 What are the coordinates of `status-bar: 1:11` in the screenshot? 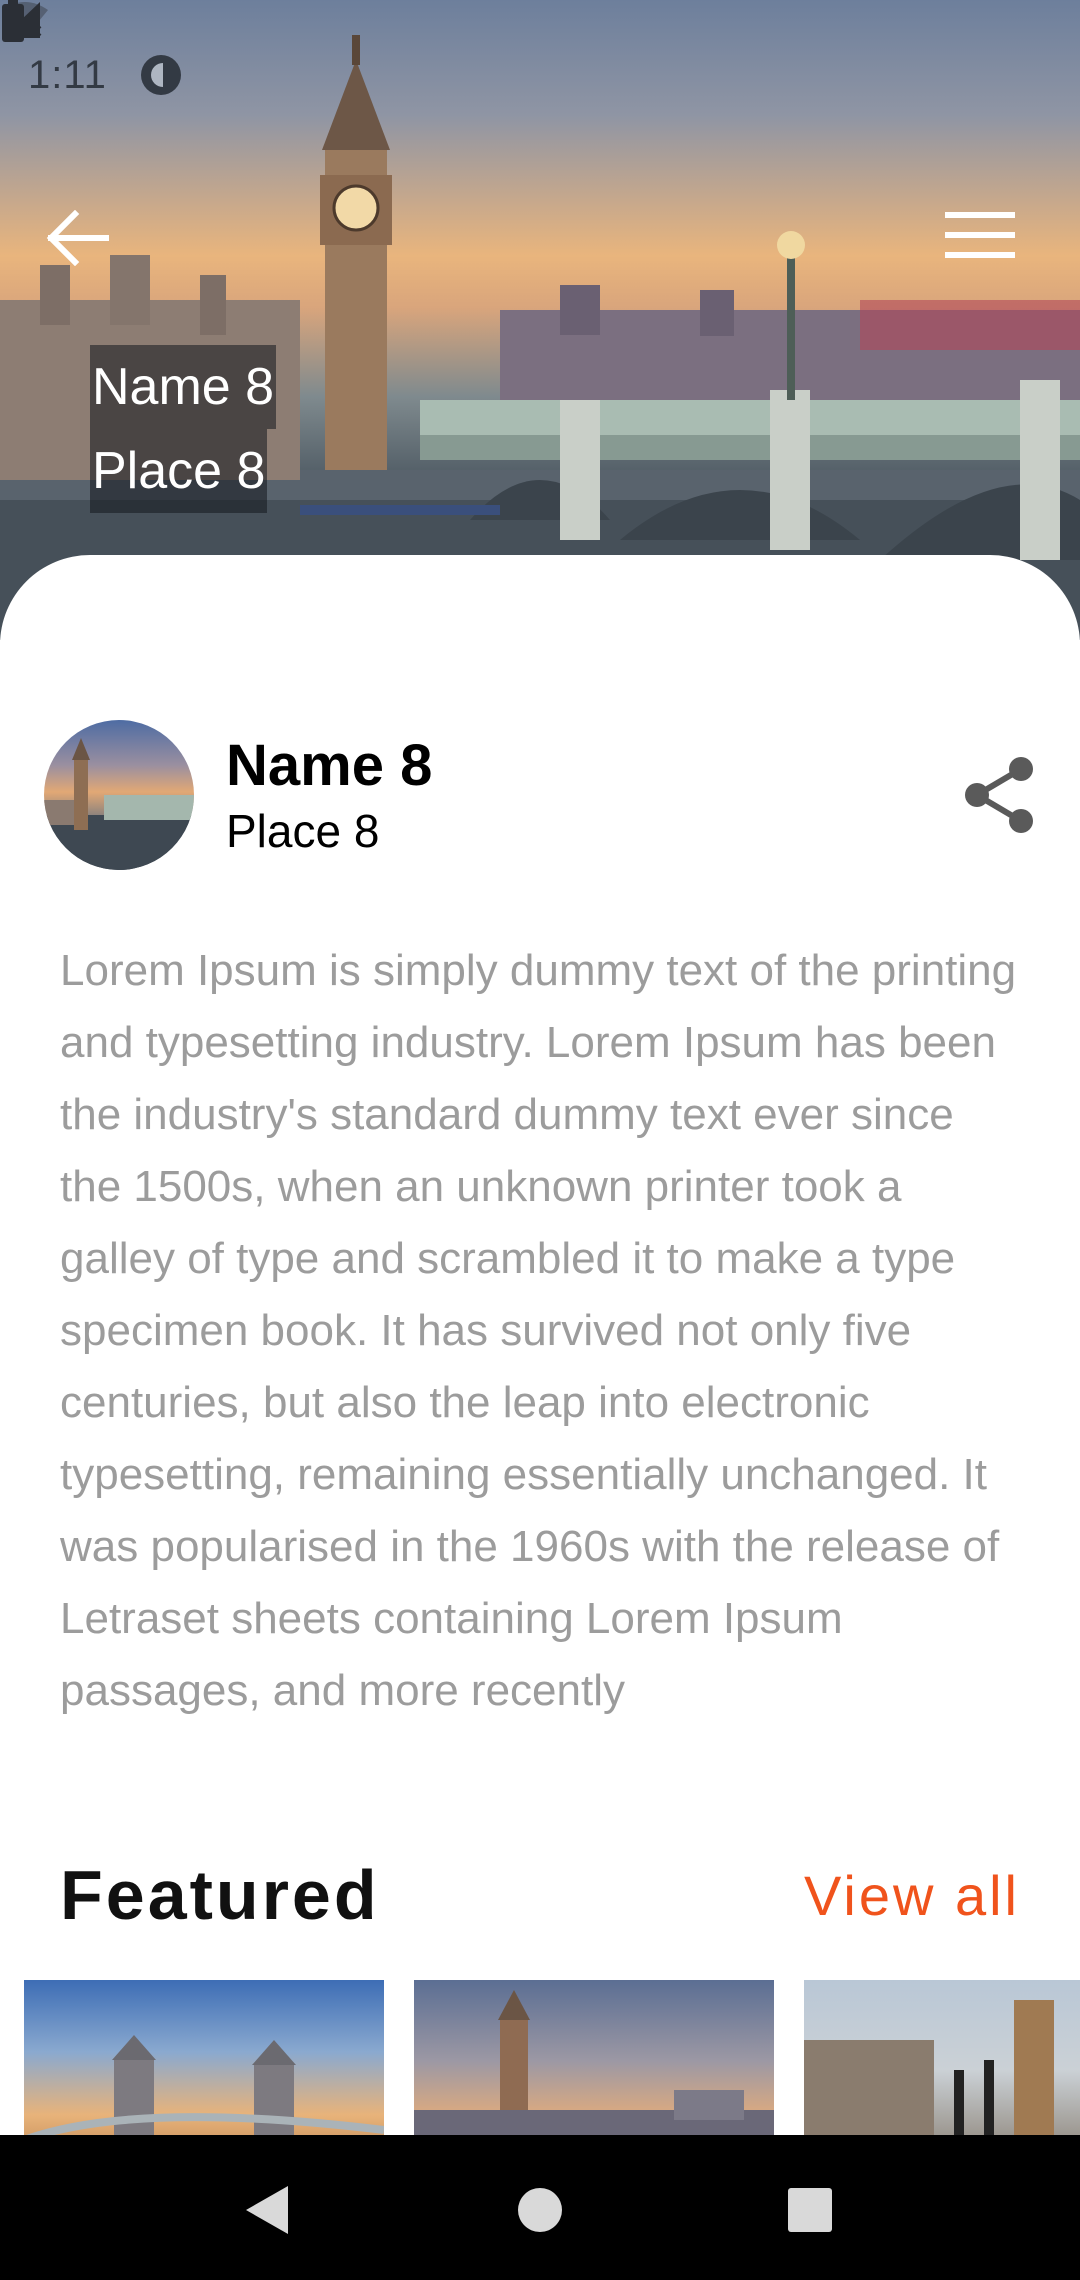 It's located at (540, 75).